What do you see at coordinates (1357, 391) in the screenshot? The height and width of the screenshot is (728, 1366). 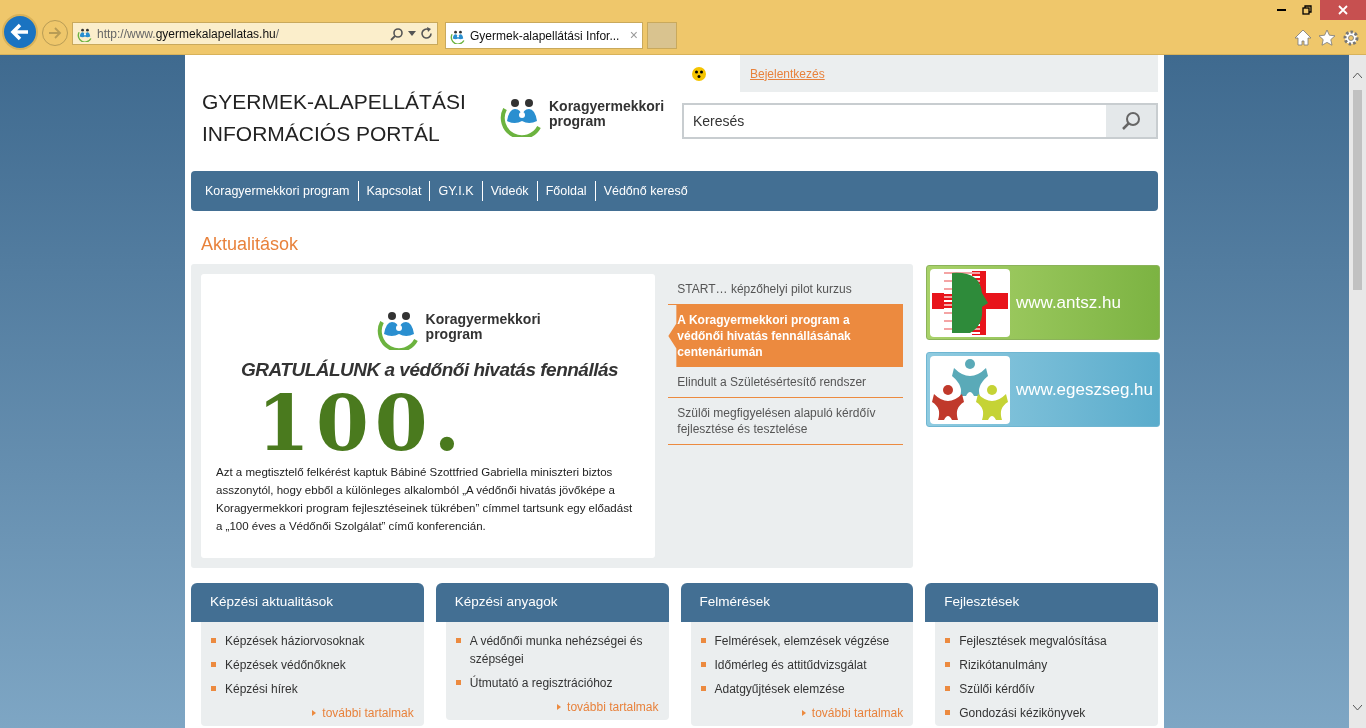 I see `scrollbar` at bounding box center [1357, 391].